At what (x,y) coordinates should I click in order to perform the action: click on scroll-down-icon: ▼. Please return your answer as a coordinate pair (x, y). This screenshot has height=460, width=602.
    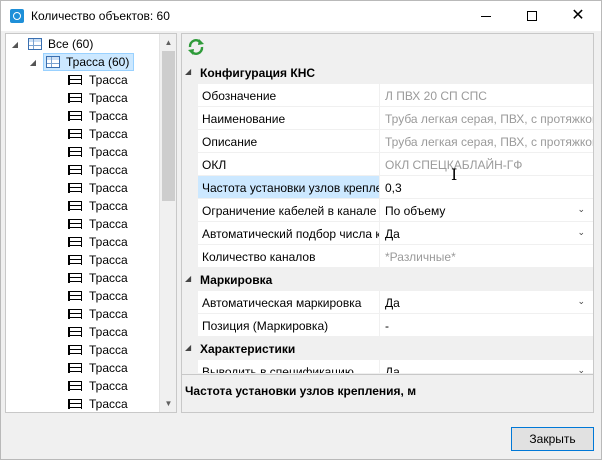
    Looking at the image, I should click on (168, 403).